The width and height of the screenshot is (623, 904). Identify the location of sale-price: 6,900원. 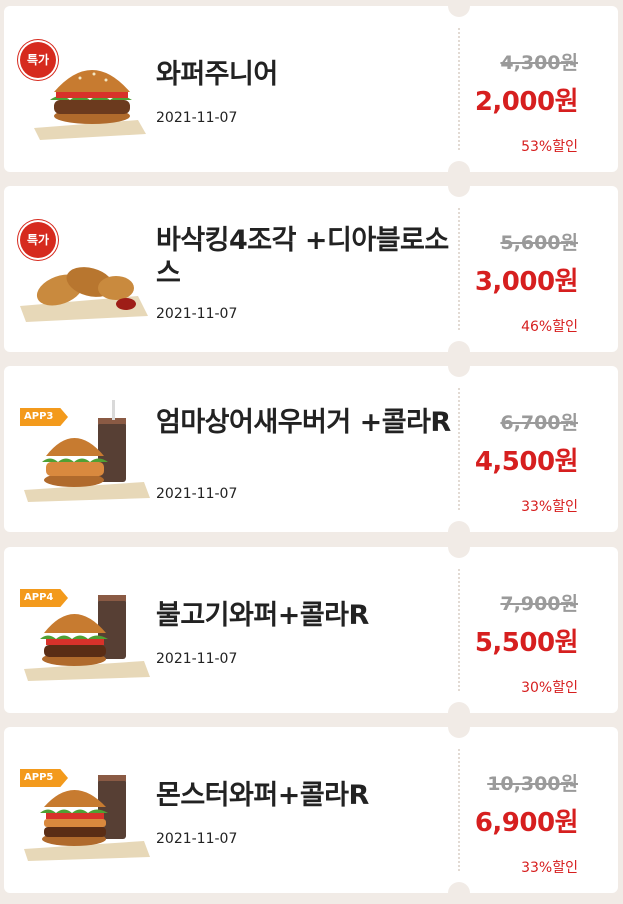
(526, 823).